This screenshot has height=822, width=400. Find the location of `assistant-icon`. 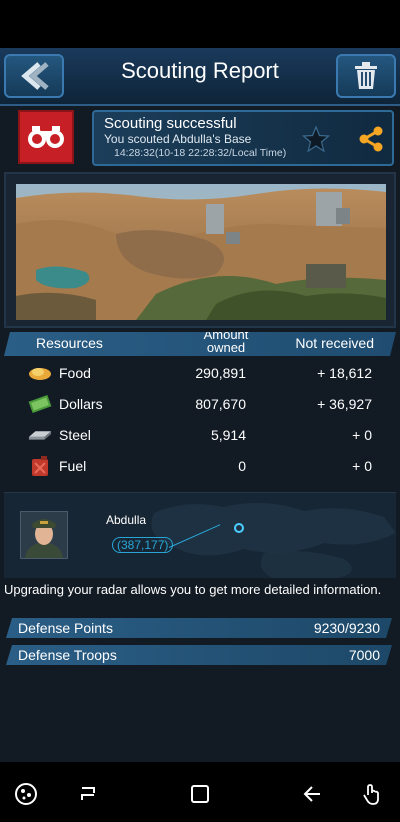

assistant-icon is located at coordinates (26, 794).